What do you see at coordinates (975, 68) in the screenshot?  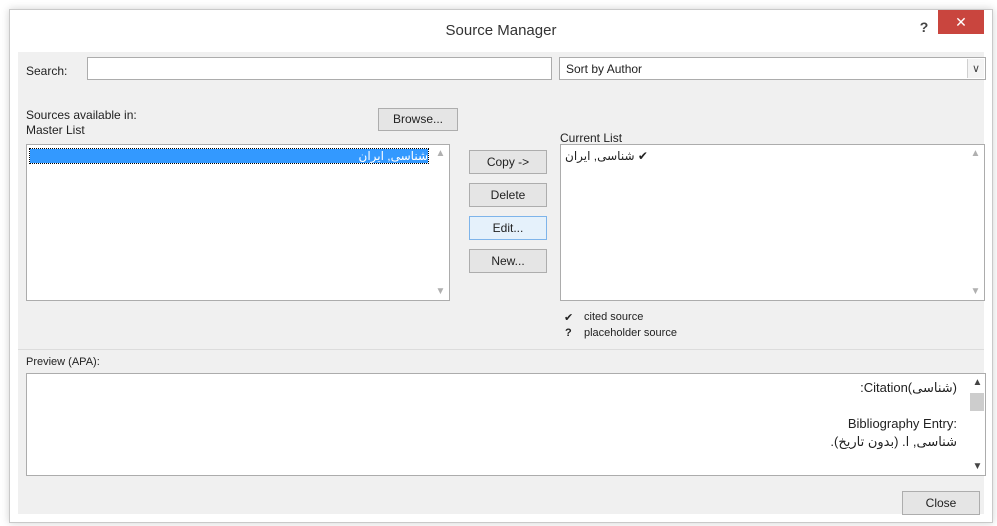 I see `chevron-down-icon: ∨` at bounding box center [975, 68].